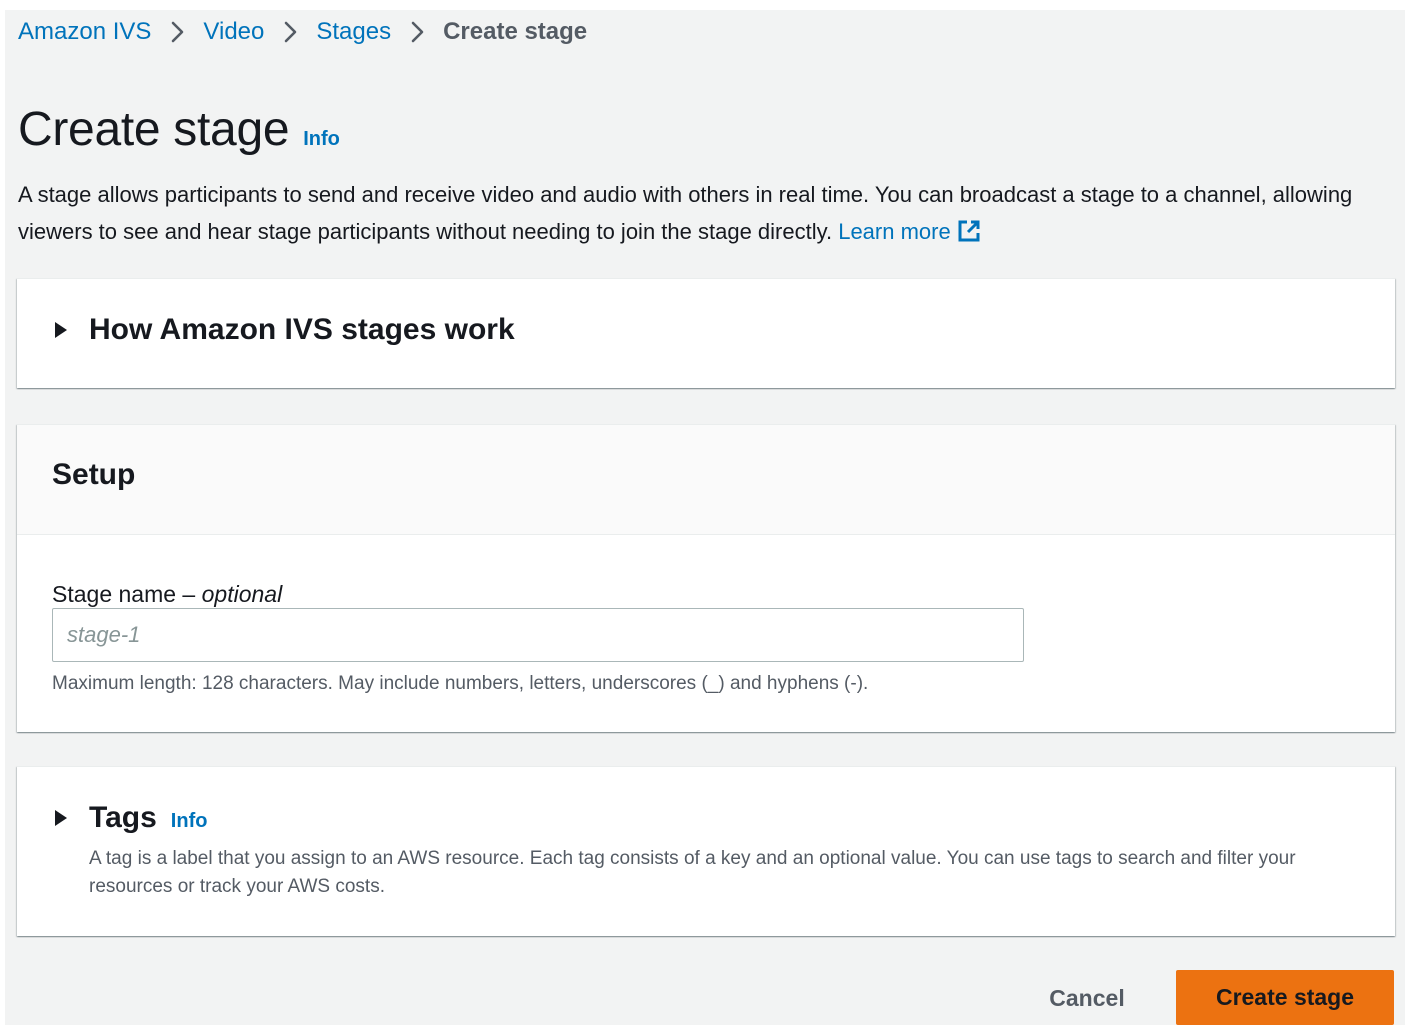 This screenshot has width=1408, height=1025. Describe the element at coordinates (154, 129) in the screenshot. I see `page-title: Create stage` at that location.